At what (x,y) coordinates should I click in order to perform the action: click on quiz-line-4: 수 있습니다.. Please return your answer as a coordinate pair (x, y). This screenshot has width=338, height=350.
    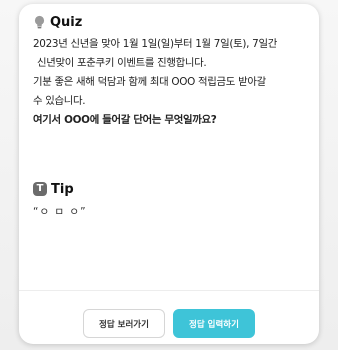
    Looking at the image, I should click on (59, 101).